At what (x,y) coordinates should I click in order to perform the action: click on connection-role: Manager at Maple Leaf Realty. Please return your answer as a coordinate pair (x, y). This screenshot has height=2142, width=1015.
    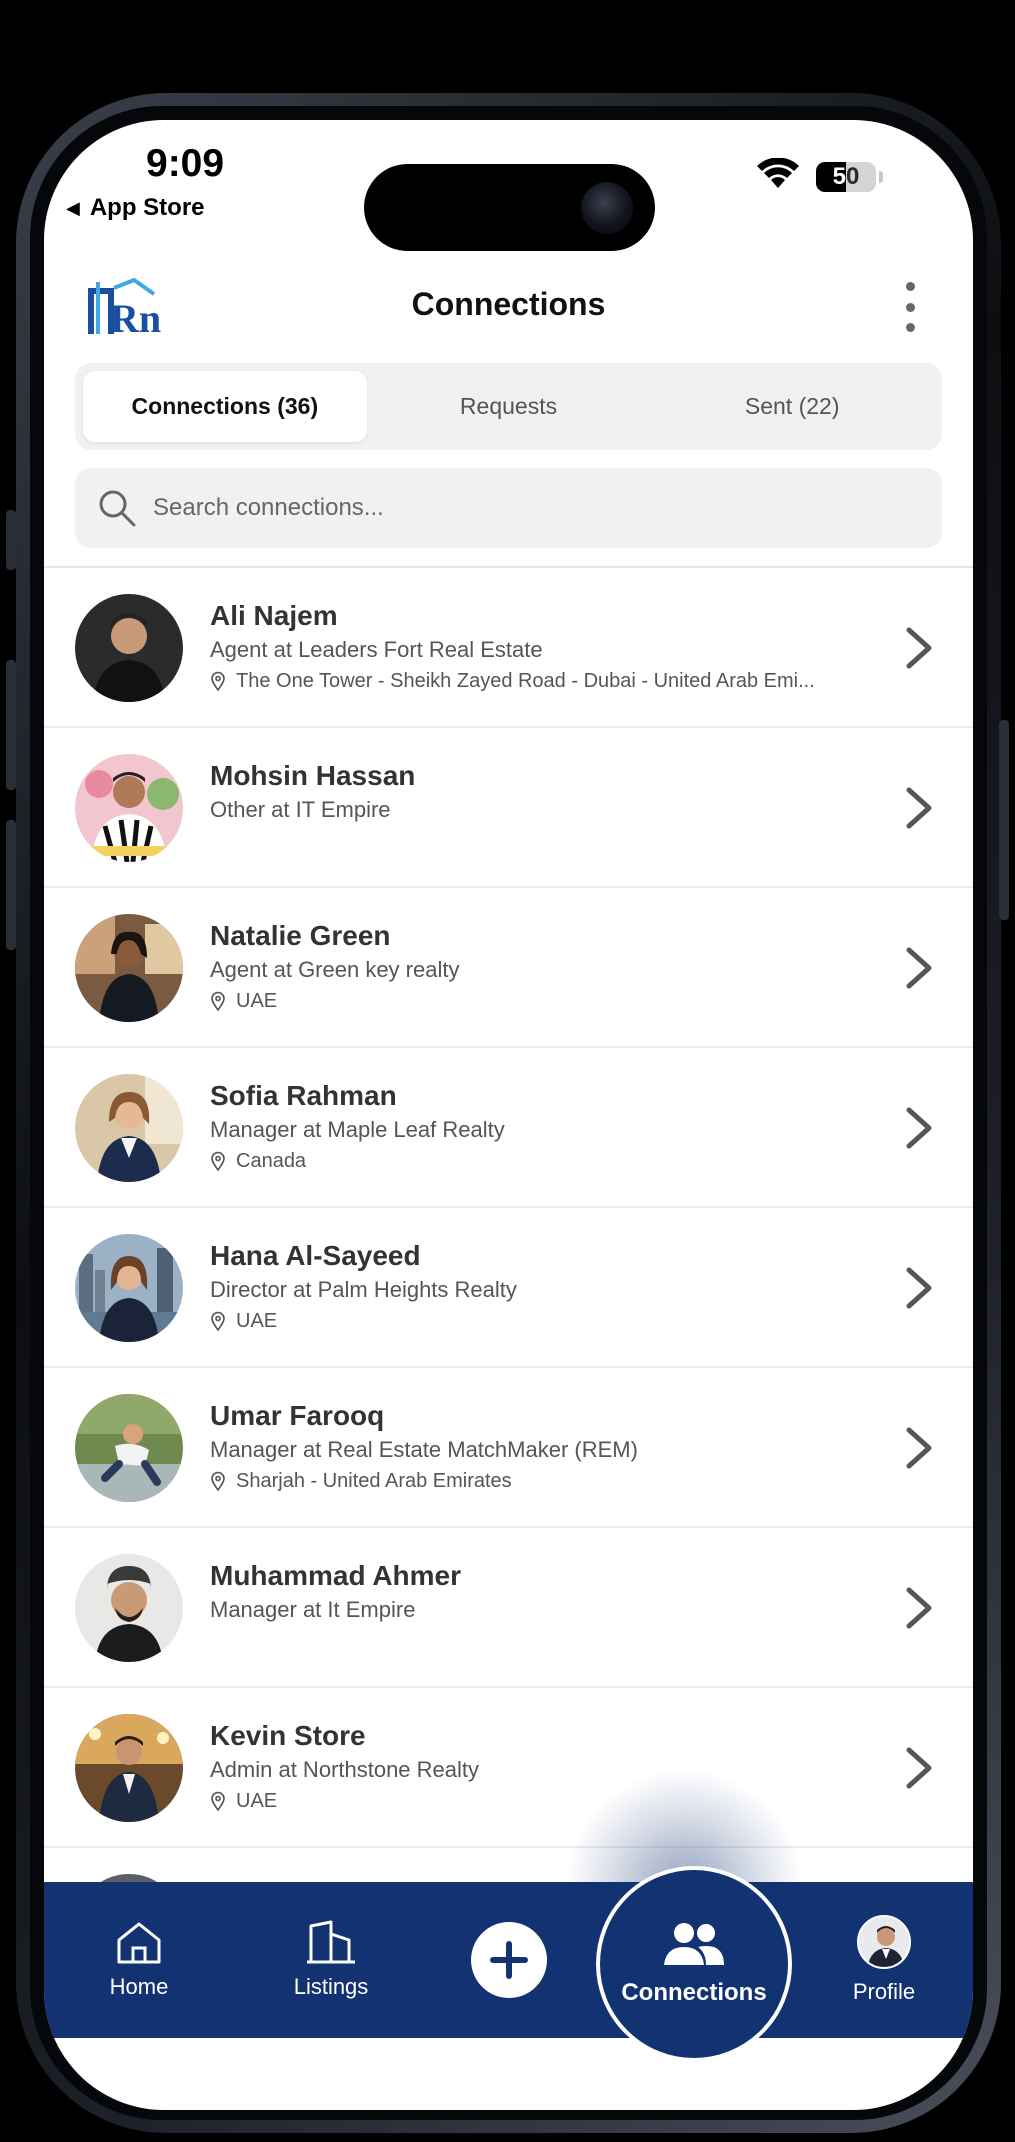
    Looking at the image, I should click on (357, 1129).